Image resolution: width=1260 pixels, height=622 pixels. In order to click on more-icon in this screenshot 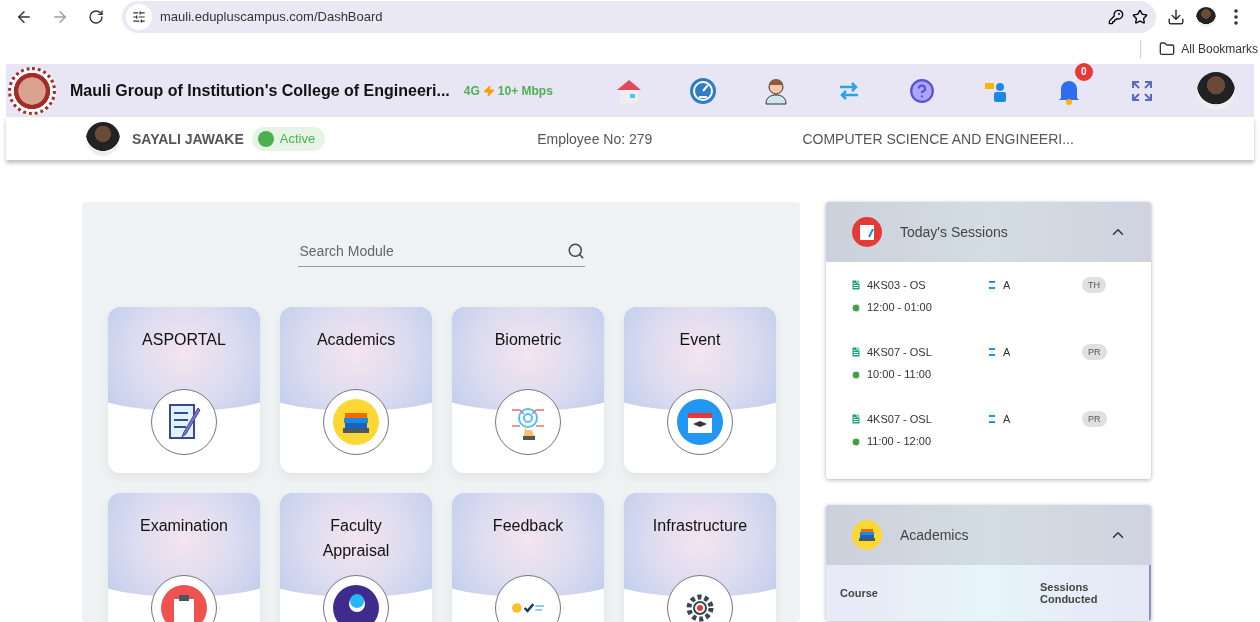, I will do `click(1236, 16)`.